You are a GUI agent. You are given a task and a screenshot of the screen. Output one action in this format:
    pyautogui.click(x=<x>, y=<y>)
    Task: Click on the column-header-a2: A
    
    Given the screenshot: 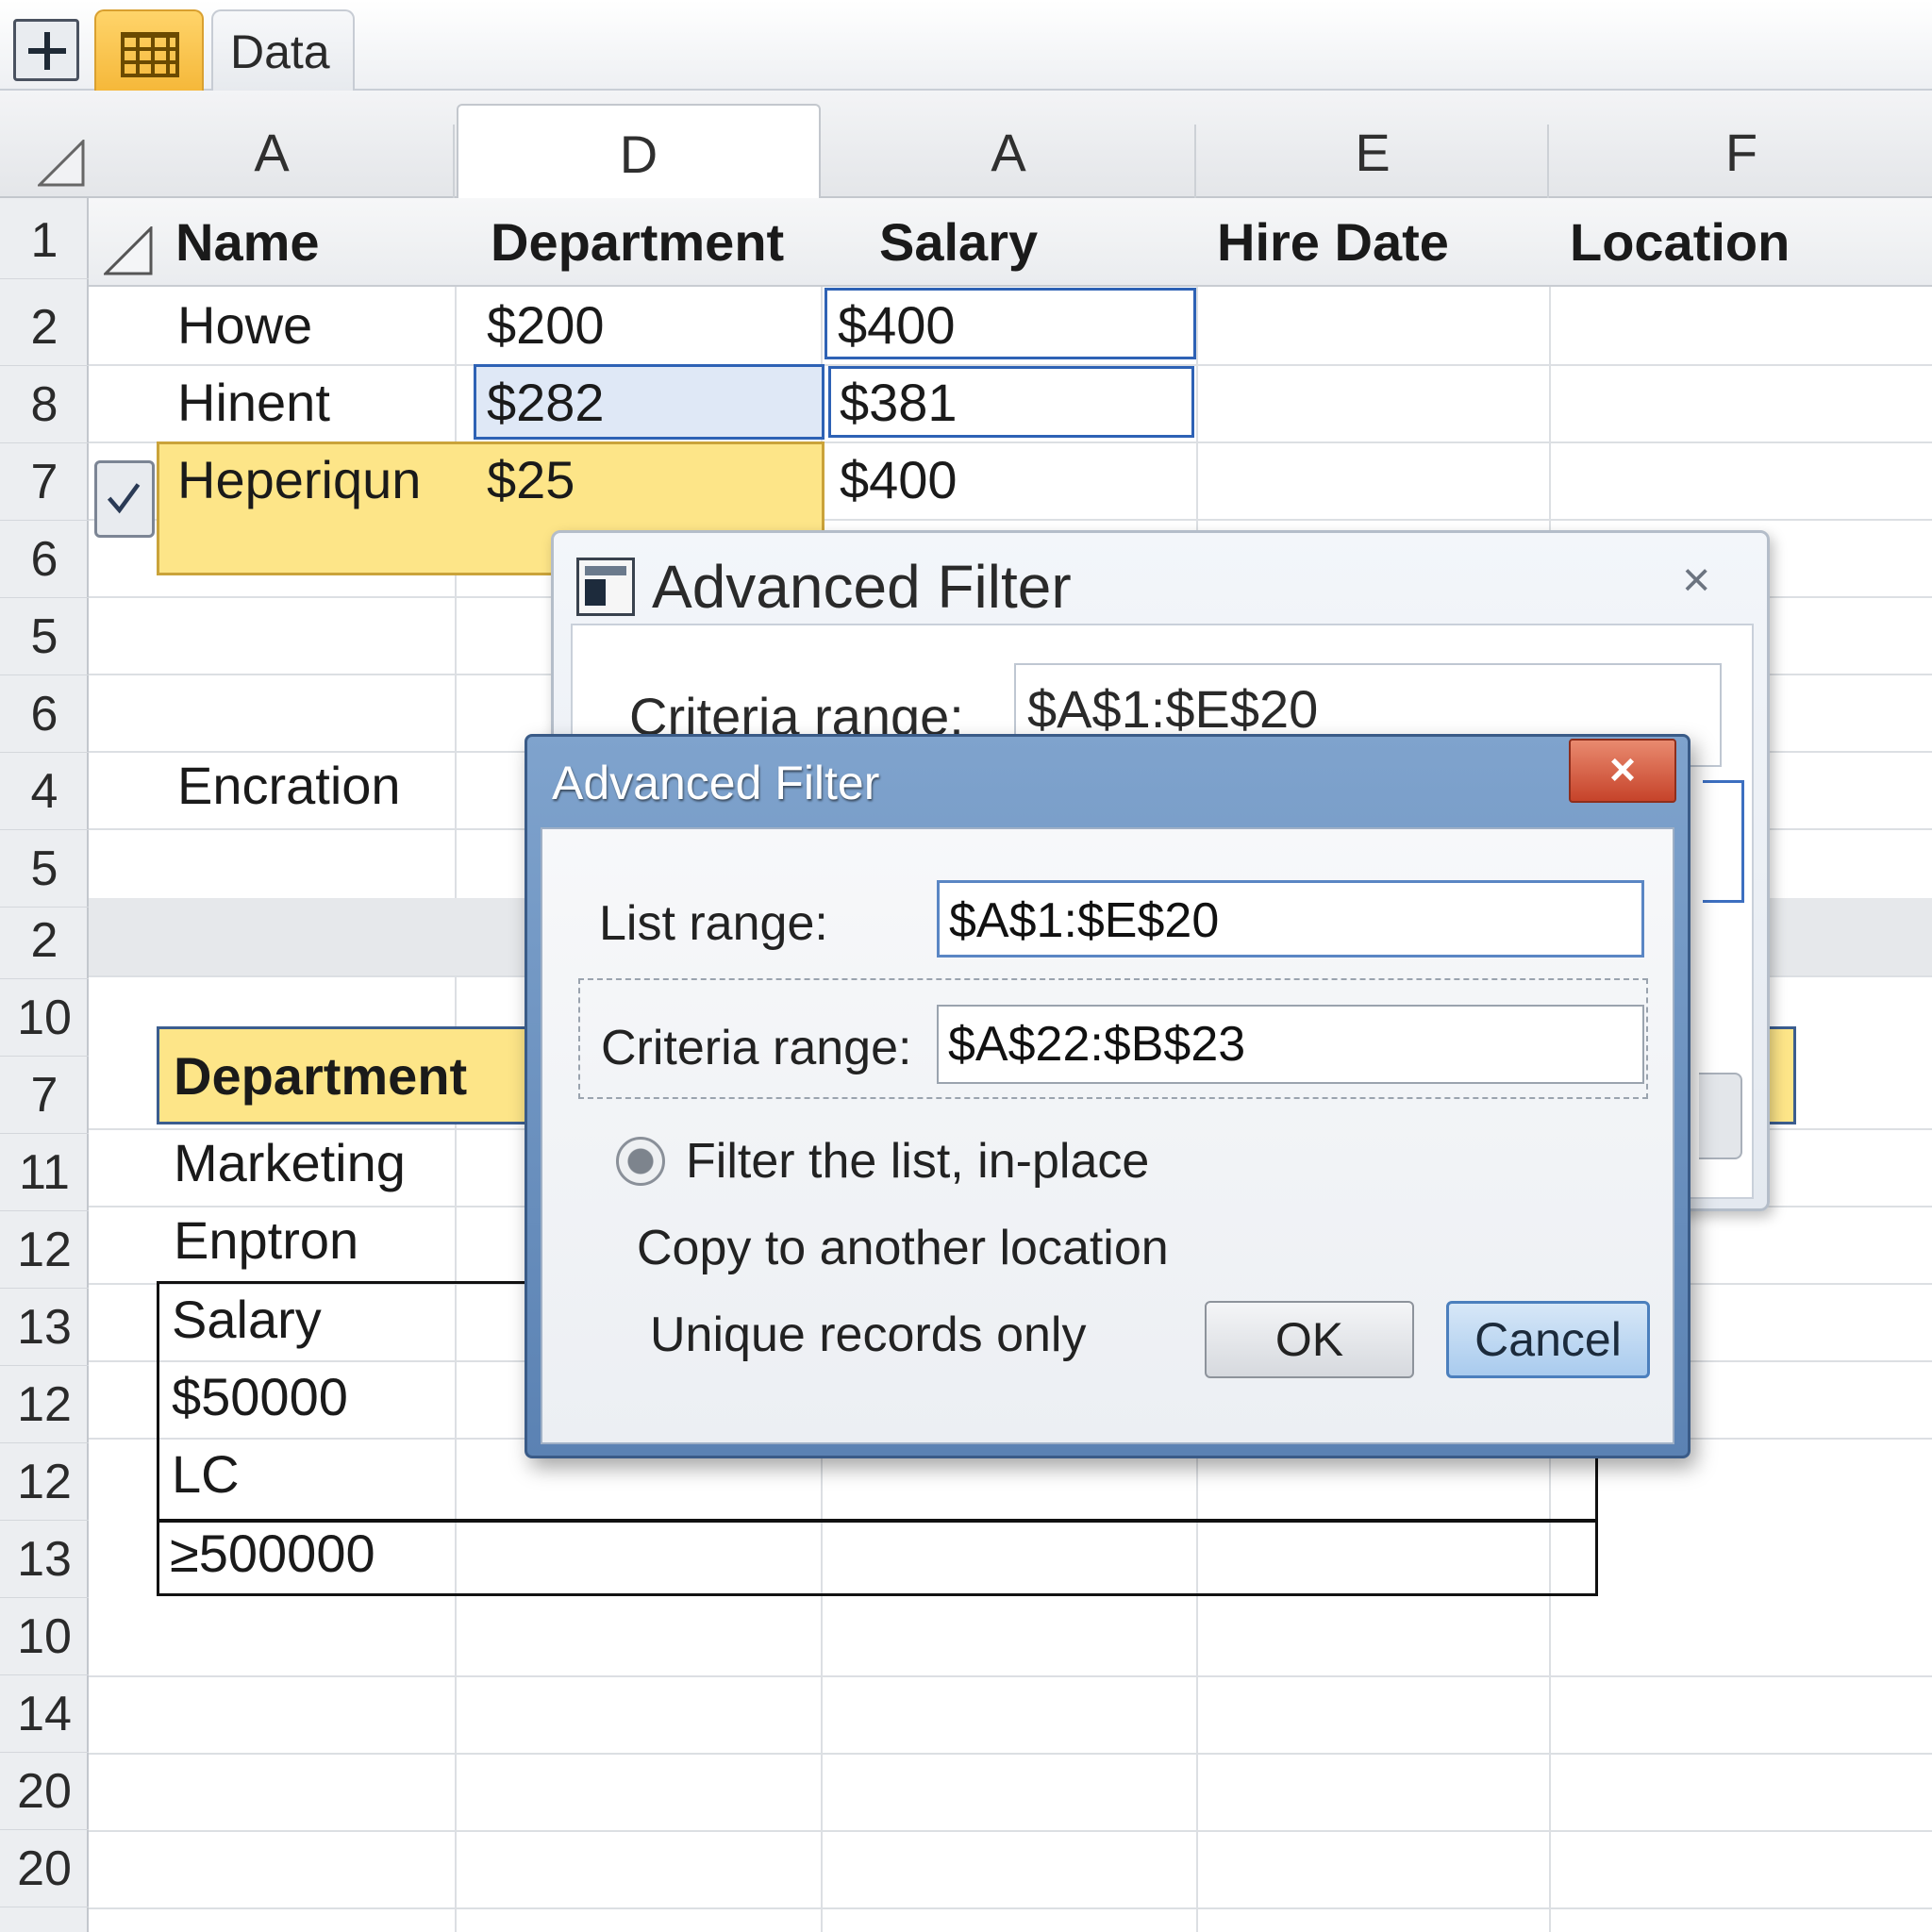 What is the action you would take?
    pyautogui.click(x=1010, y=161)
    